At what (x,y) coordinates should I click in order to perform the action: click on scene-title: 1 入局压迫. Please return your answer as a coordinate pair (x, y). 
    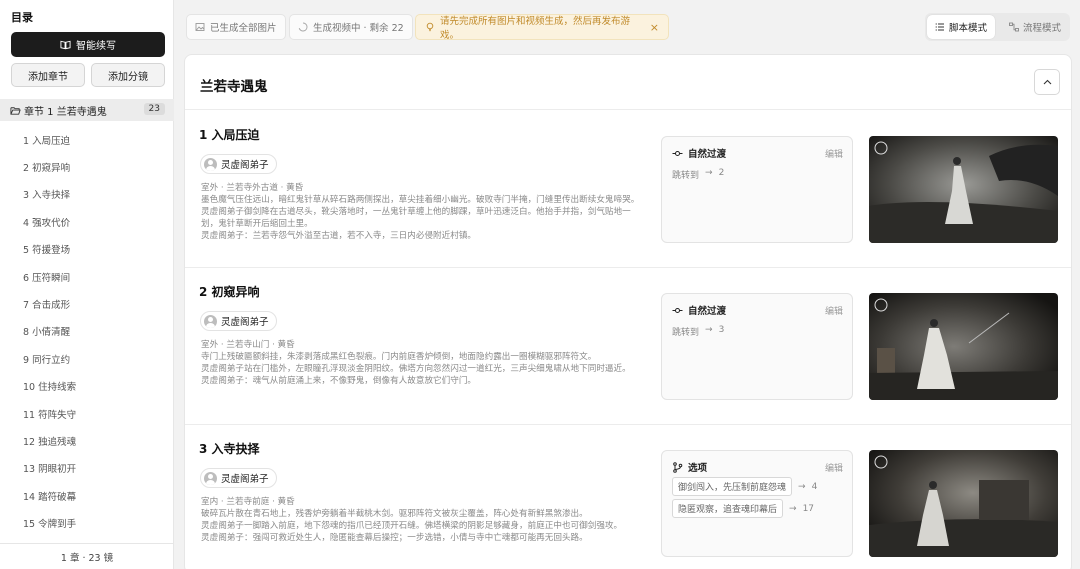
    Looking at the image, I should click on (229, 135).